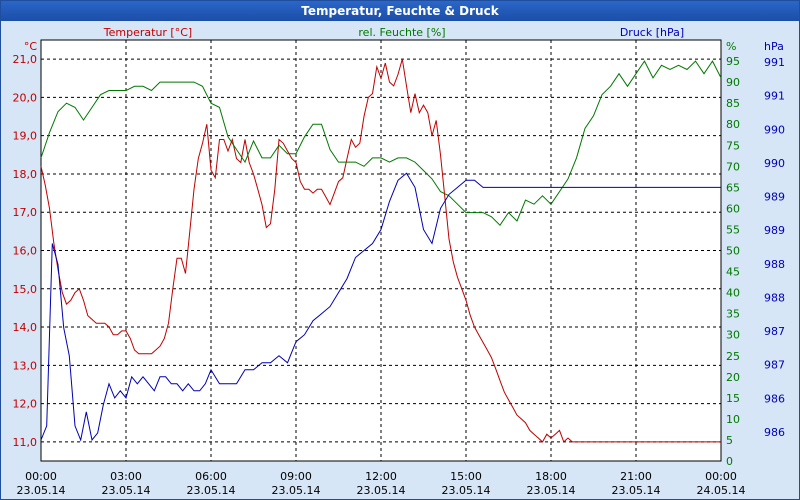 This screenshot has width=800, height=500. I want to click on temperature-tick-label: 18,0, so click(25, 174).